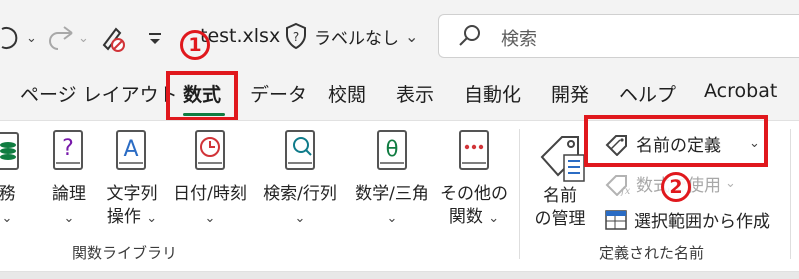 The height and width of the screenshot is (279, 799). Describe the element at coordinates (702, 222) in the screenshot. I see `create-from-selection-label: 選択範囲から作成` at that location.